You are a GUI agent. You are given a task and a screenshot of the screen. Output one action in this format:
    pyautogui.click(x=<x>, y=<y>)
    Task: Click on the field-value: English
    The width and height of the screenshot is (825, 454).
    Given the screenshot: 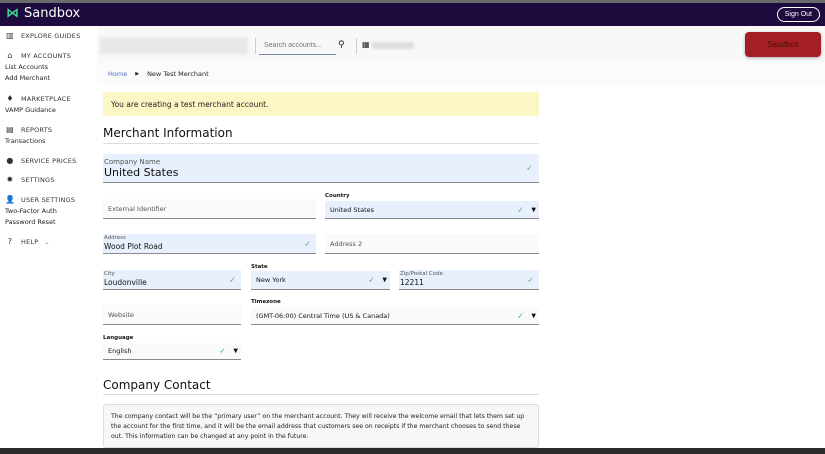 What is the action you would take?
    pyautogui.click(x=120, y=351)
    